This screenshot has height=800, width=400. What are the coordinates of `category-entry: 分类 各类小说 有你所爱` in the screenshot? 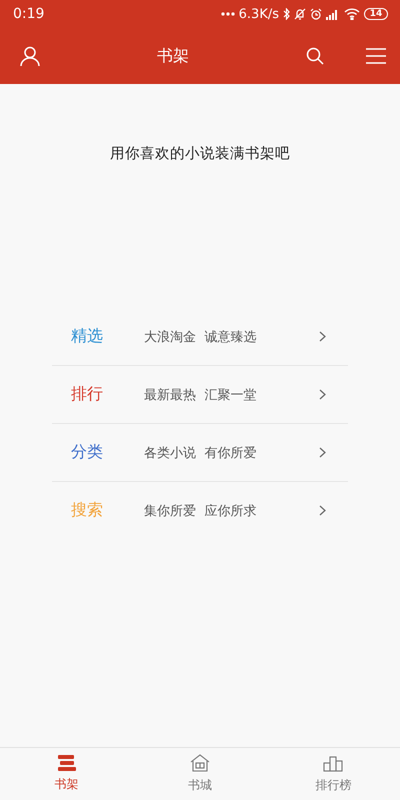 It's located at (200, 453).